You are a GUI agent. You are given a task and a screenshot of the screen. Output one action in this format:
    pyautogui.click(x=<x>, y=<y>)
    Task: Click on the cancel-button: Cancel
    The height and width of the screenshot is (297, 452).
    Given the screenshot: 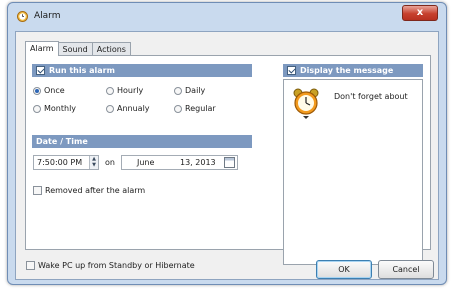 What is the action you would take?
    pyautogui.click(x=406, y=269)
    